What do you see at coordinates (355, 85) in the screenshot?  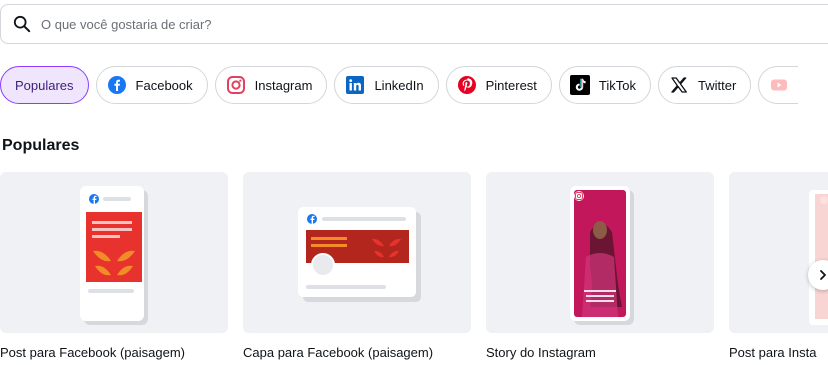 I see `linkedin-icon` at bounding box center [355, 85].